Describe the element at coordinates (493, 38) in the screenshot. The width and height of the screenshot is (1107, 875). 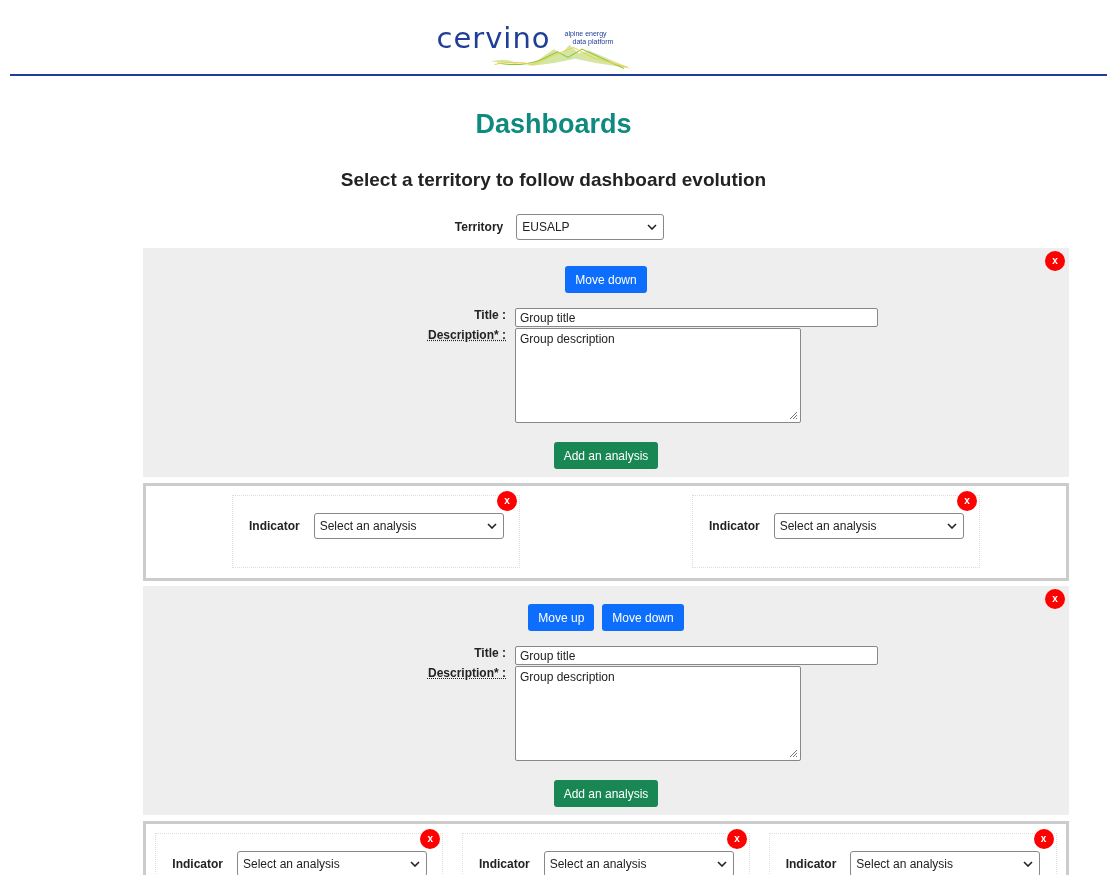
I see `logo-wordmark: cervino` at that location.